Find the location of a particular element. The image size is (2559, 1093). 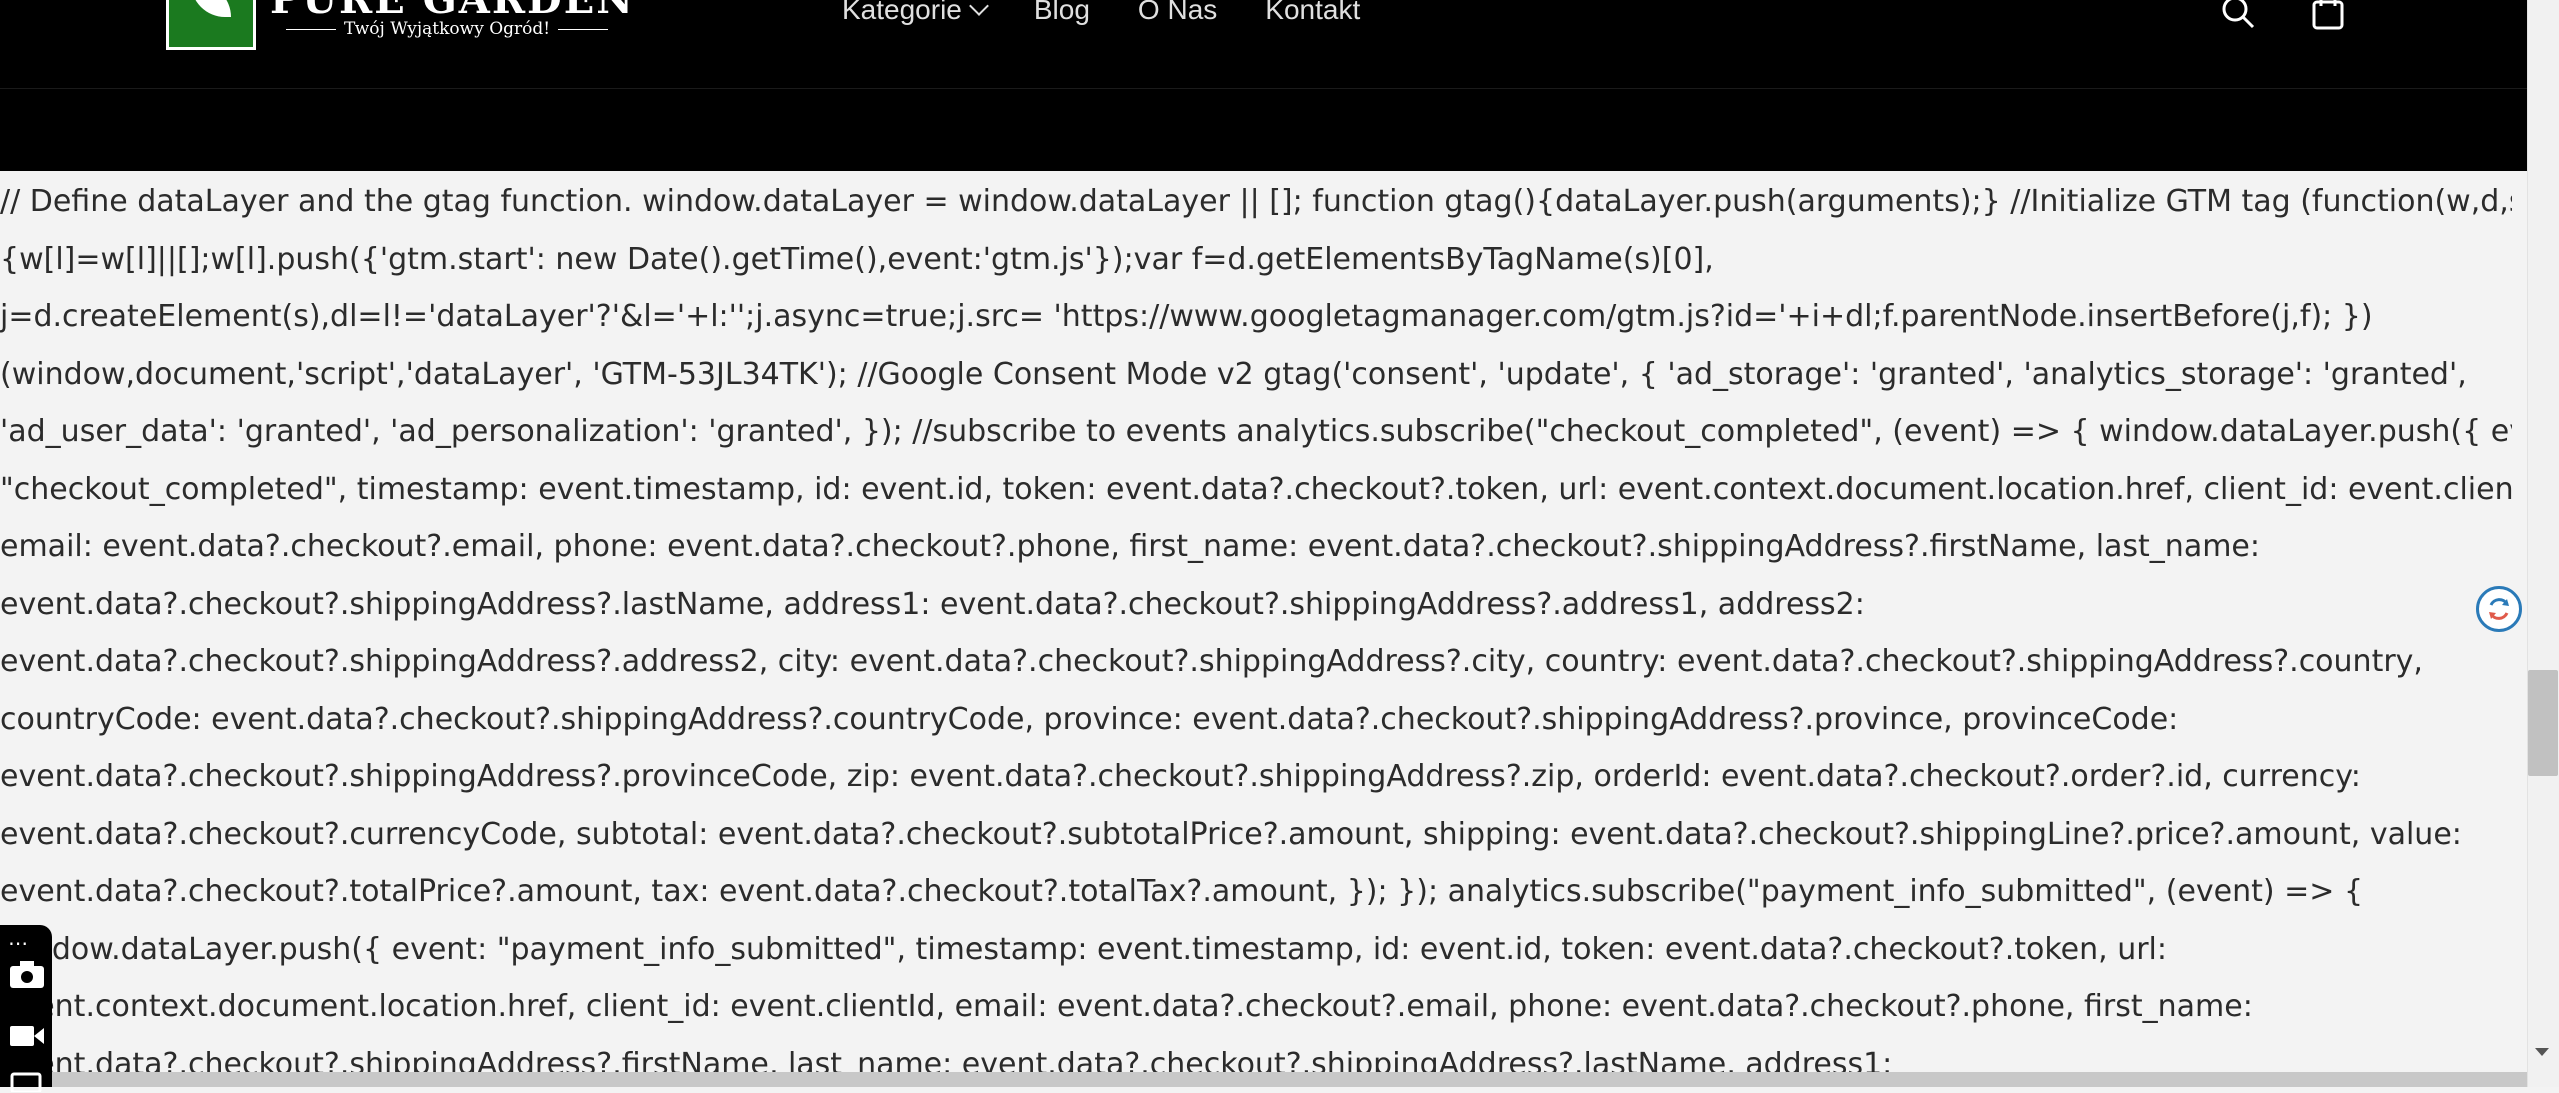

nav-item-blog: Blog is located at coordinates (1062, 13).